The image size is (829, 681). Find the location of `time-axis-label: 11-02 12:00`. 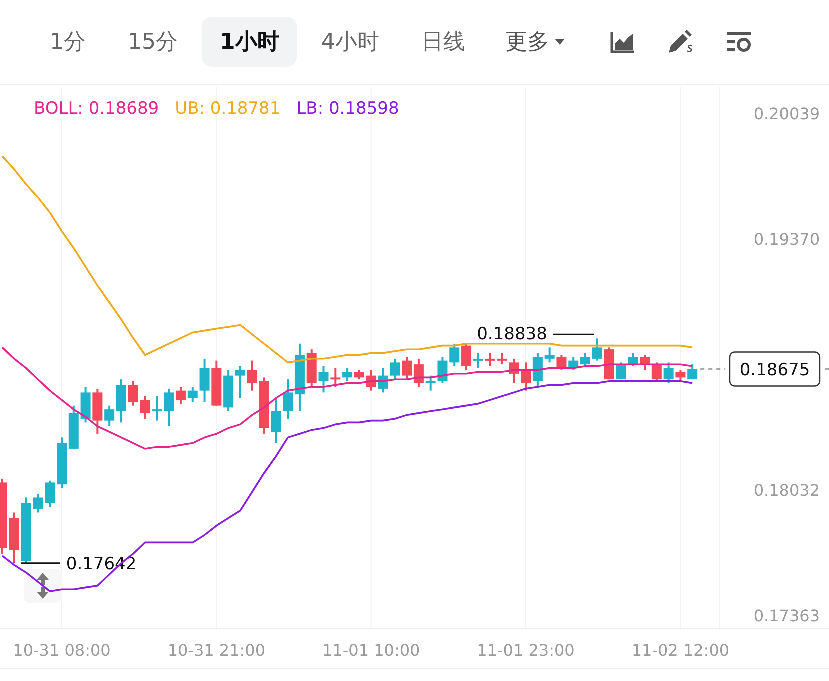

time-axis-label: 11-02 12:00 is located at coordinates (681, 650).